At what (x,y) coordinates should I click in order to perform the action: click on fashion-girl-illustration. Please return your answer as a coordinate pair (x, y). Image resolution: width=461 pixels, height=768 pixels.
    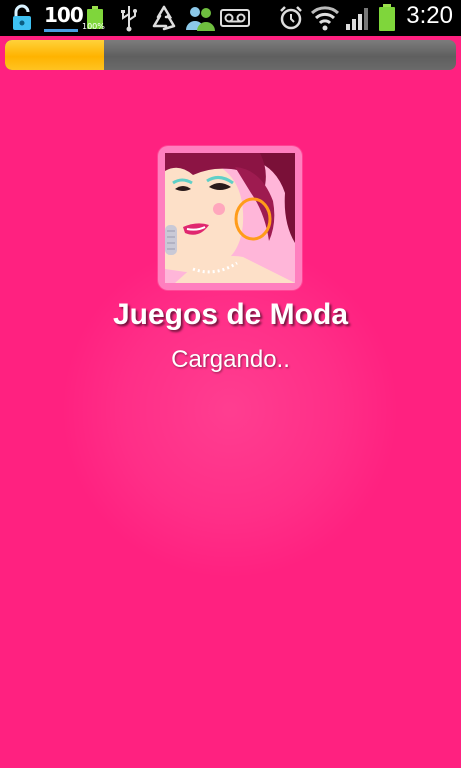
    Looking at the image, I should click on (230, 218).